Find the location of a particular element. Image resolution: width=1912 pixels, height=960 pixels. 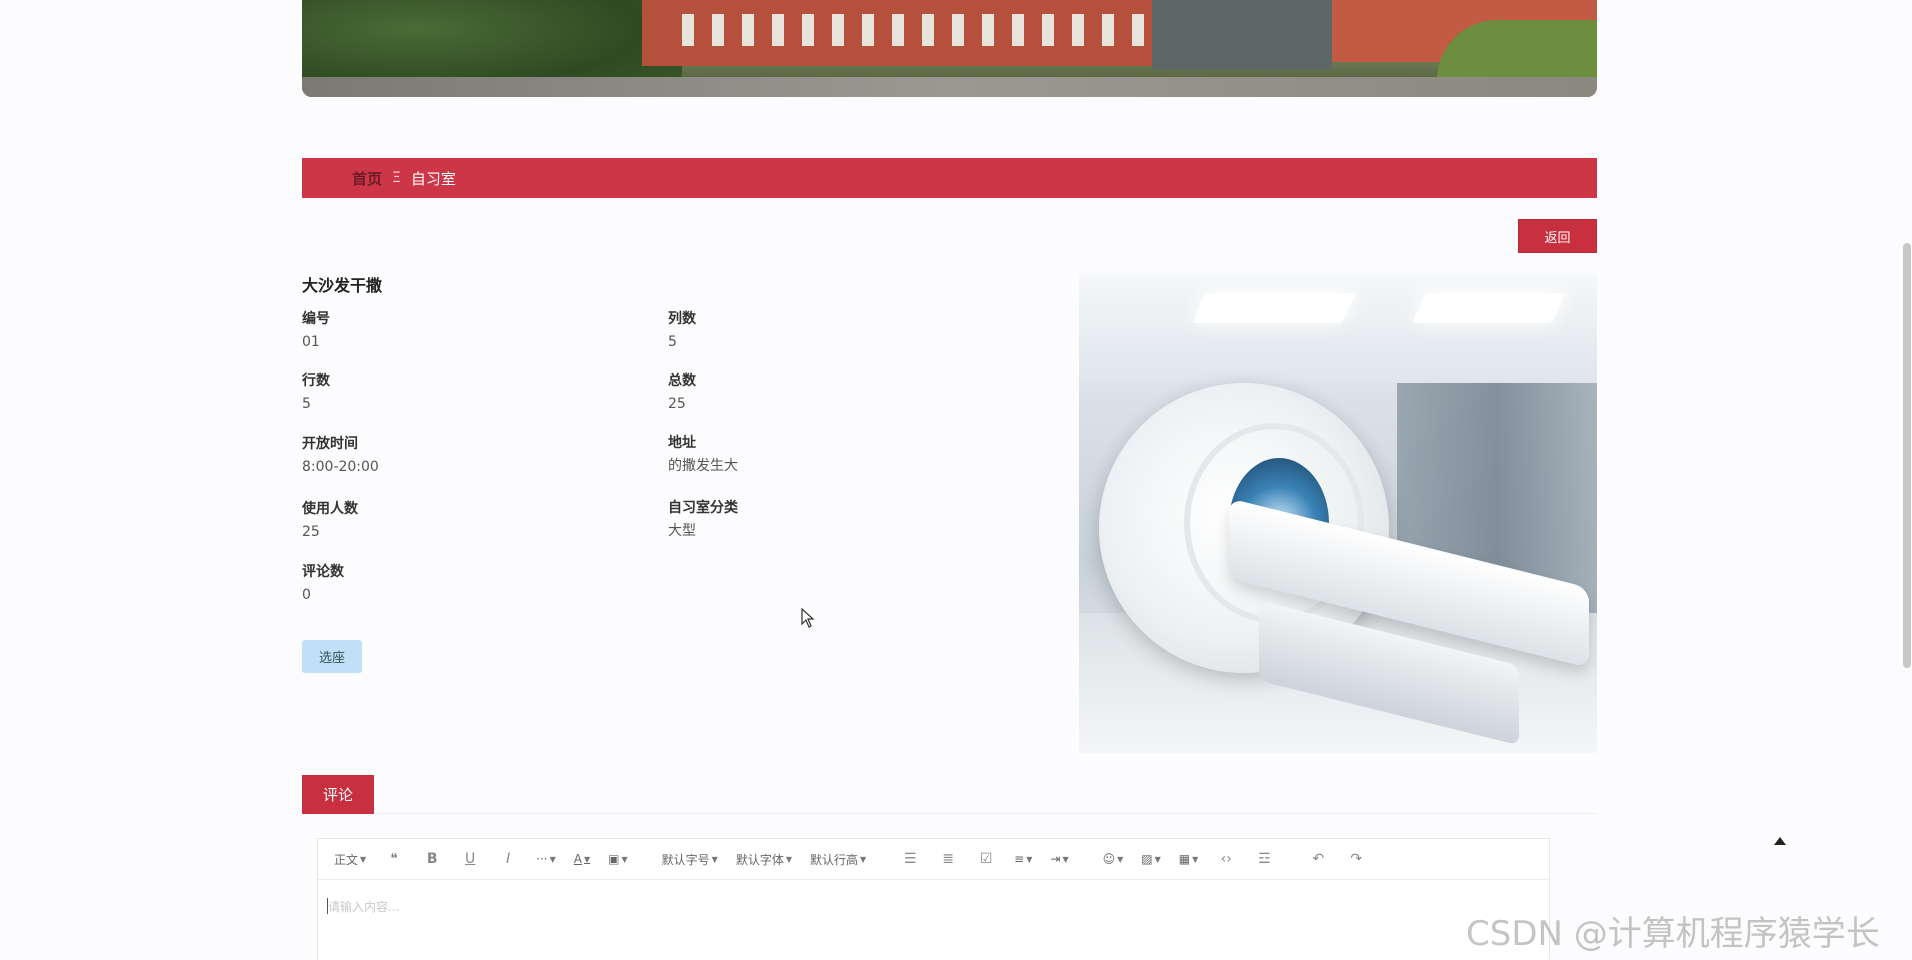

field-columns: 列数 5 is located at coordinates (818, 330).